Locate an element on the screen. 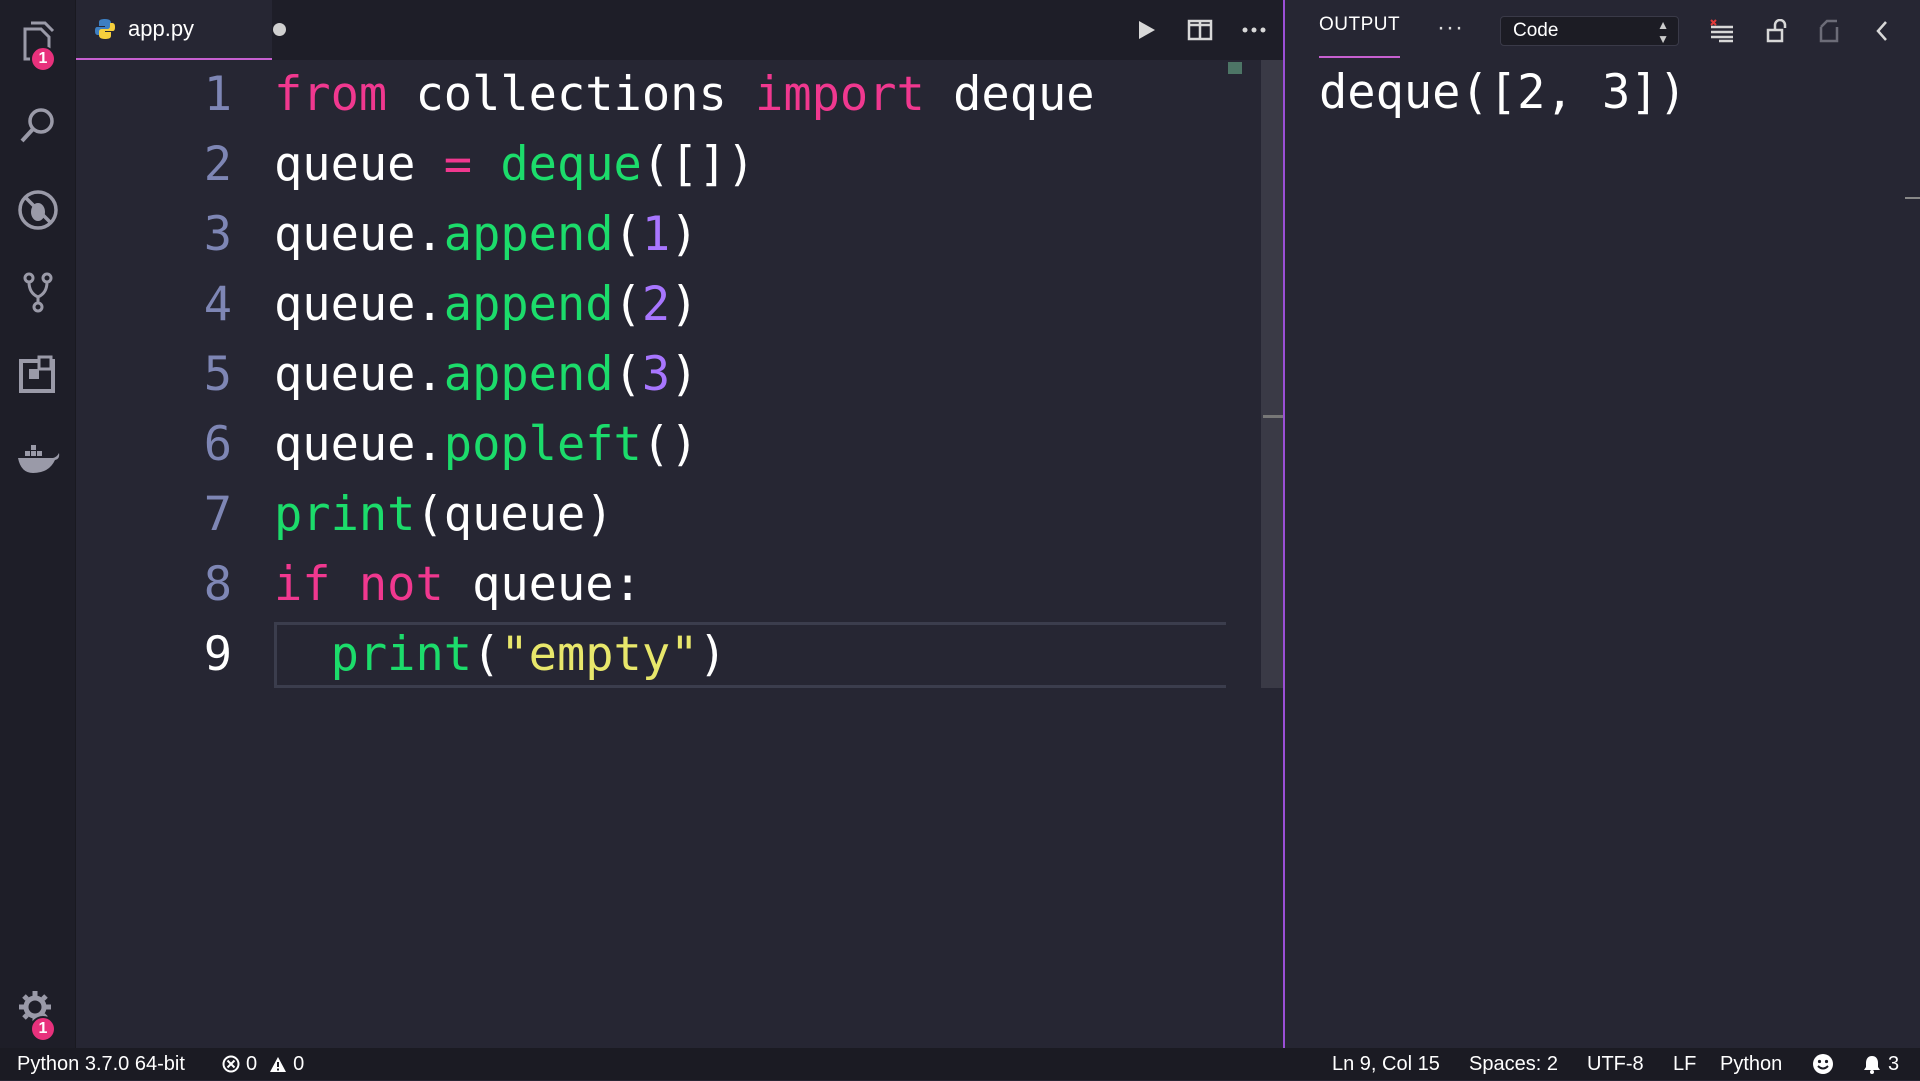 This screenshot has width=1920, height=1081. notifications-button: 3 is located at coordinates (1880, 1064).